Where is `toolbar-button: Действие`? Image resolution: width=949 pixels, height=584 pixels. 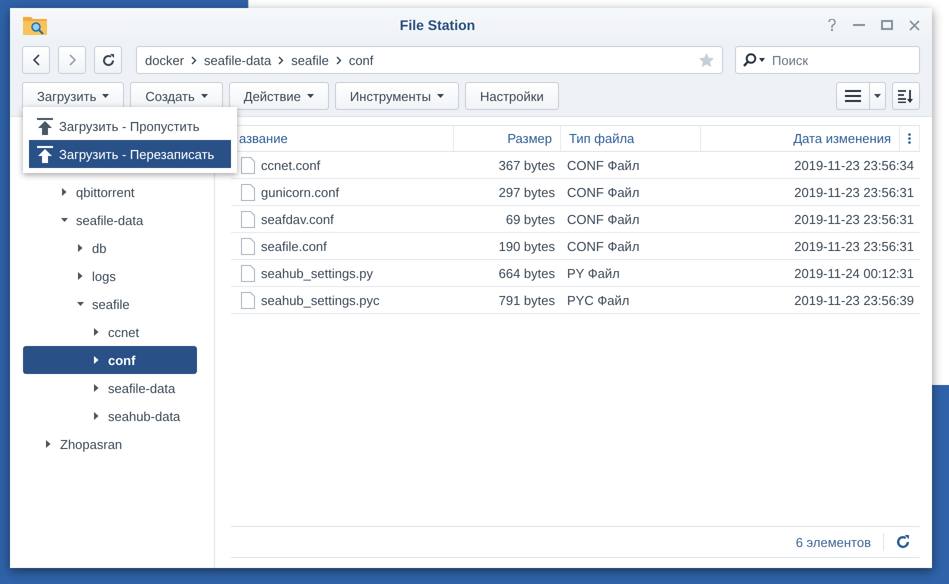 toolbar-button: Действие is located at coordinates (278, 96).